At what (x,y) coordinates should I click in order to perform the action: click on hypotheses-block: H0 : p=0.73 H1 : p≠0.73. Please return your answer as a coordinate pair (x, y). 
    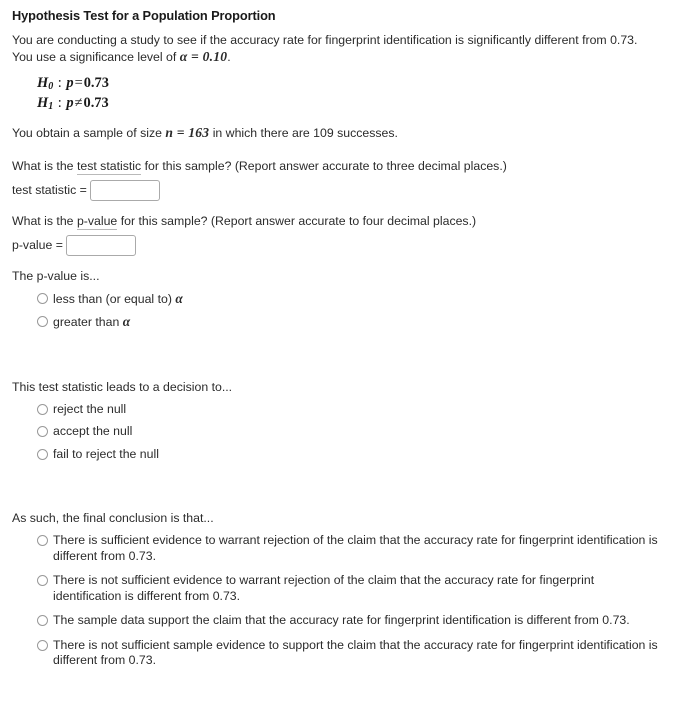
    Looking at the image, I should click on (336, 95).